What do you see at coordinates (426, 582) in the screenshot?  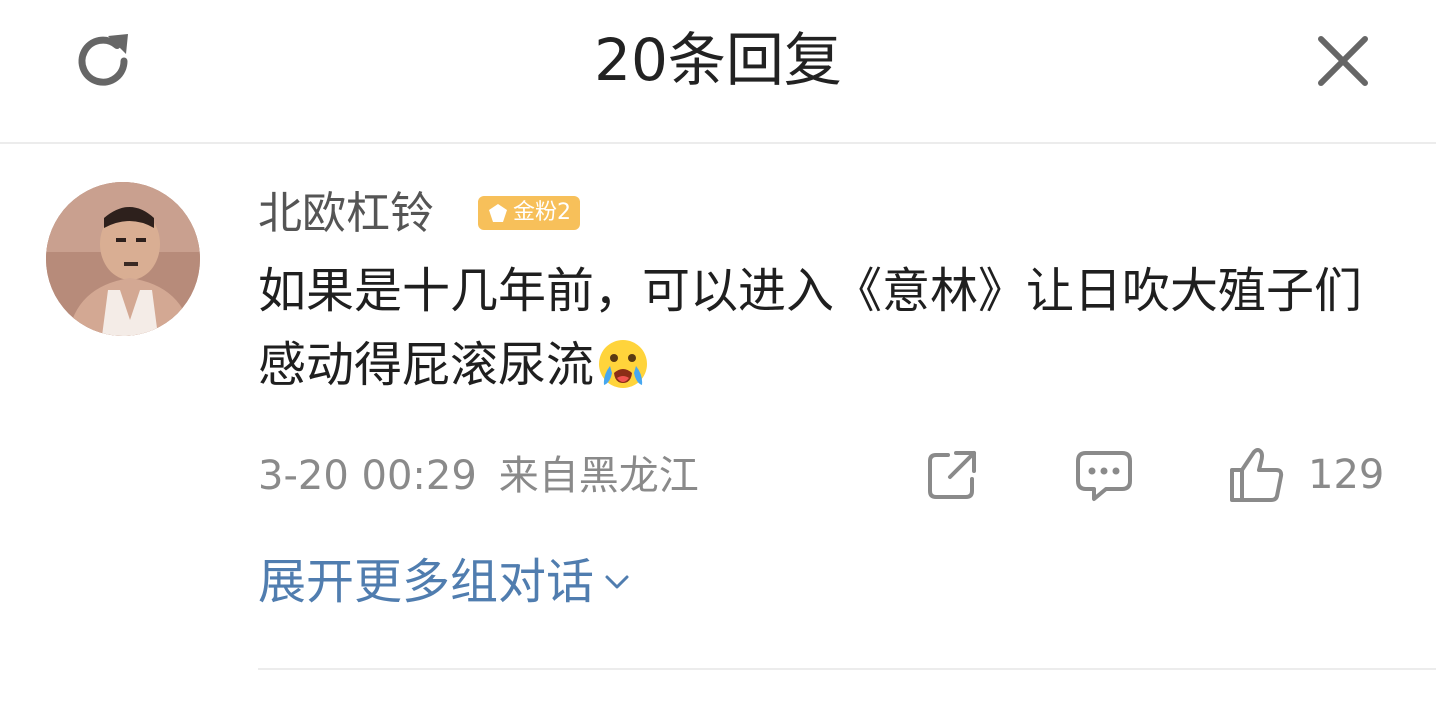 I see `expand-label: 展开更多组对话` at bounding box center [426, 582].